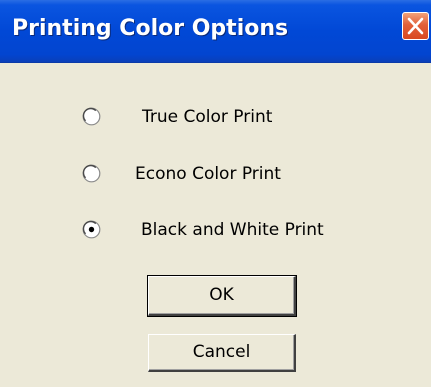 The width and height of the screenshot is (431, 387). Describe the element at coordinates (91, 116) in the screenshot. I see `radio-button-true-color` at that location.